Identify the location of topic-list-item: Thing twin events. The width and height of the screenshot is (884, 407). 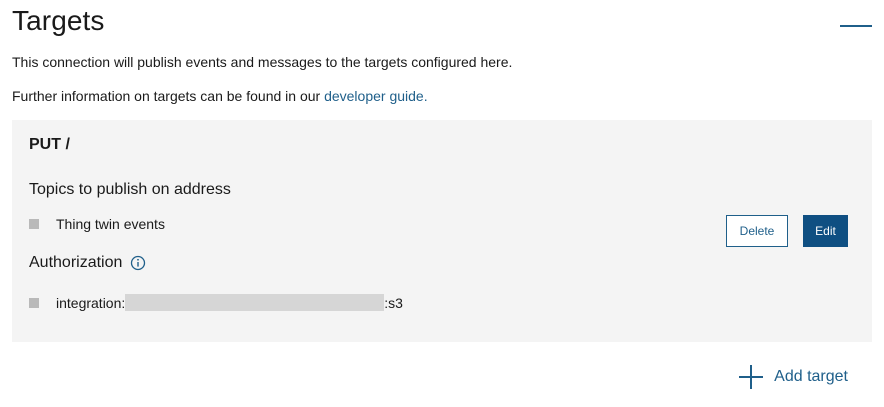
(97, 224).